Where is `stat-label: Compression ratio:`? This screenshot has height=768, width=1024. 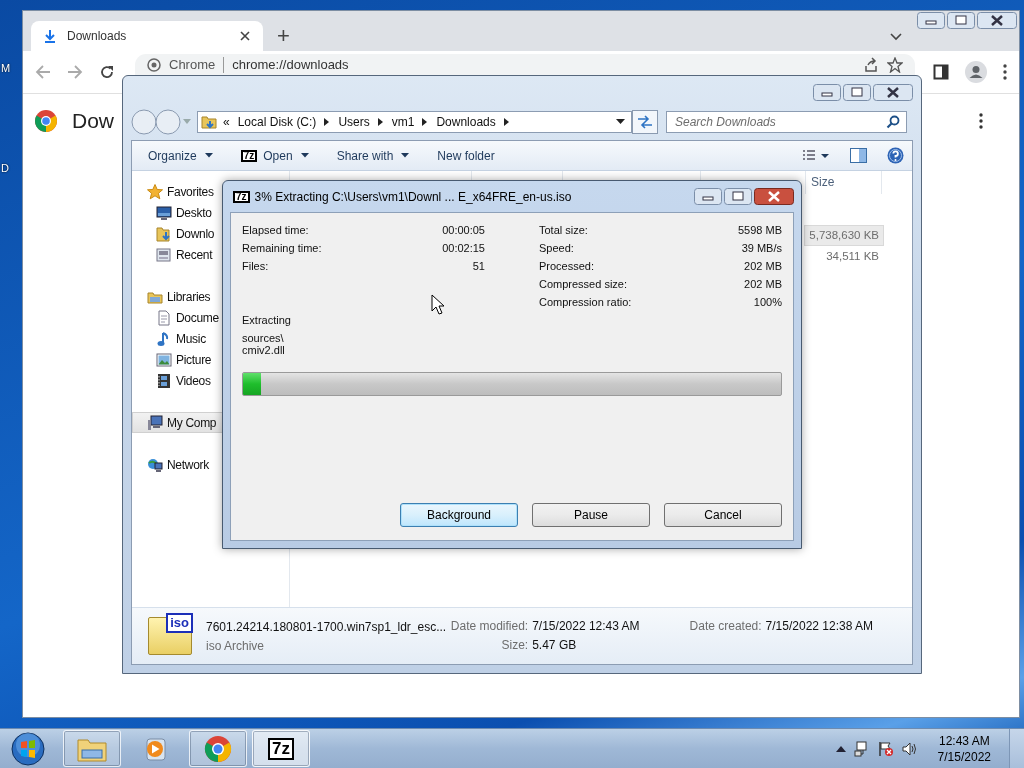 stat-label: Compression ratio: is located at coordinates (586, 302).